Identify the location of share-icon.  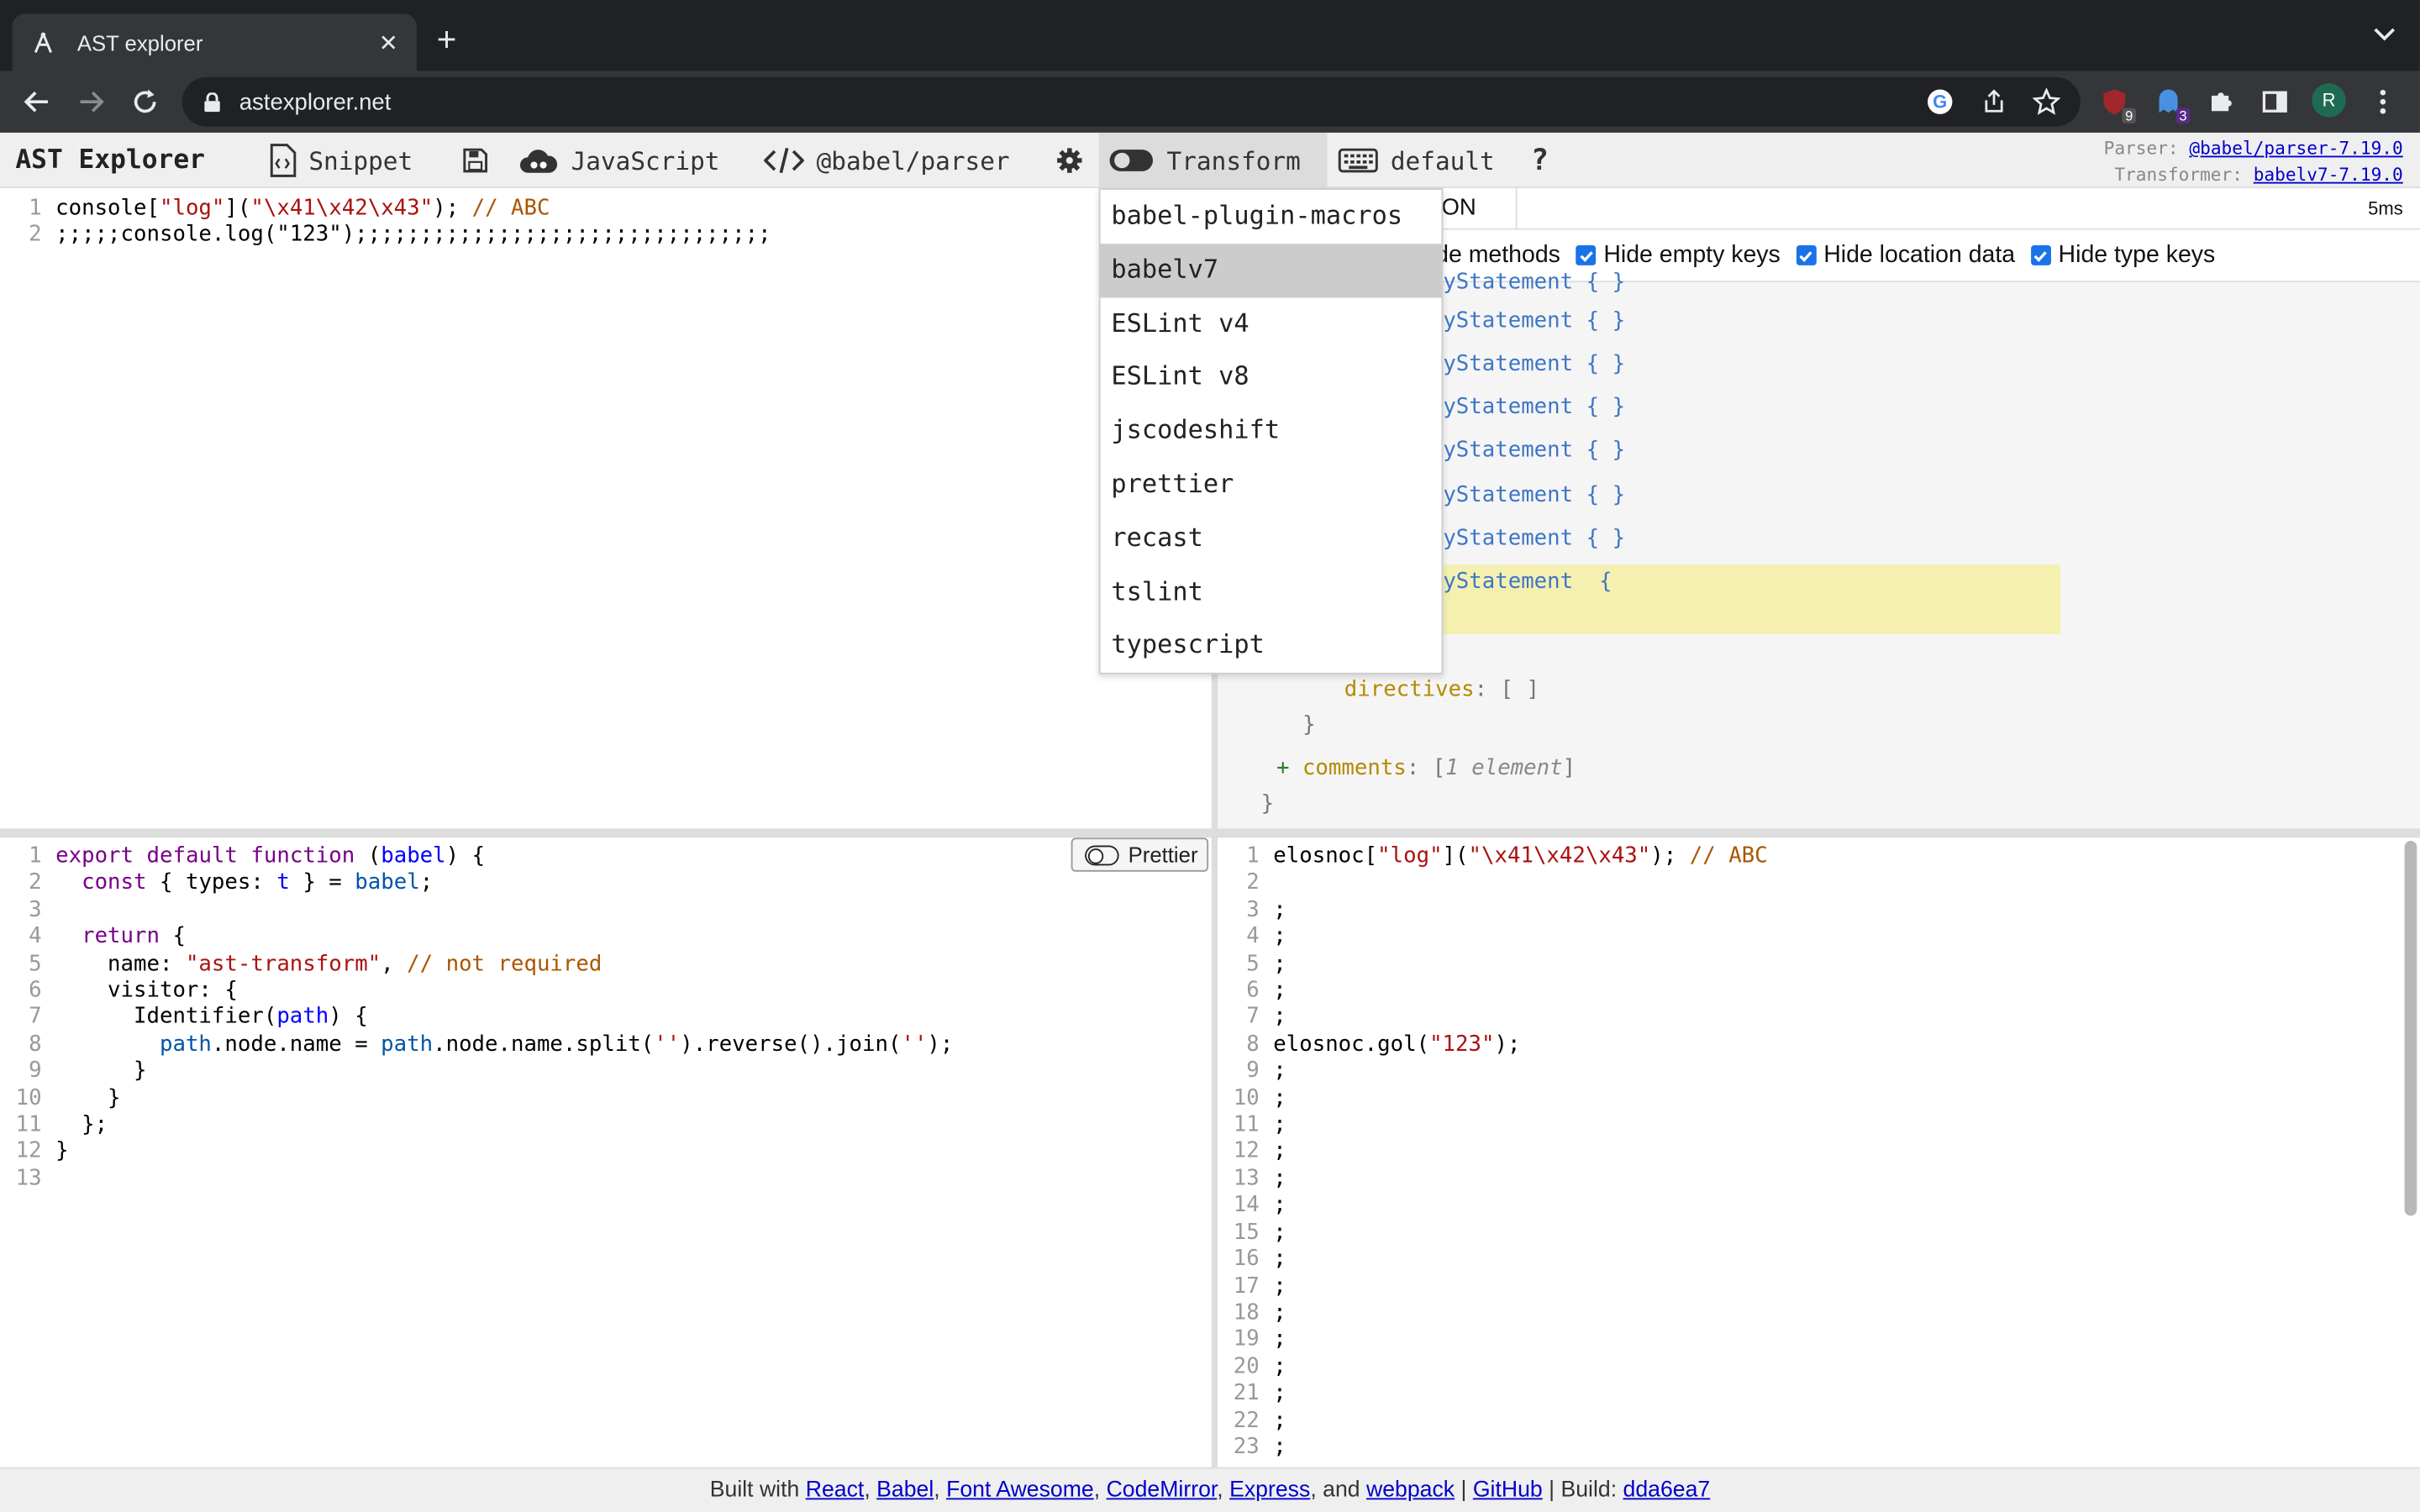
(1993, 101).